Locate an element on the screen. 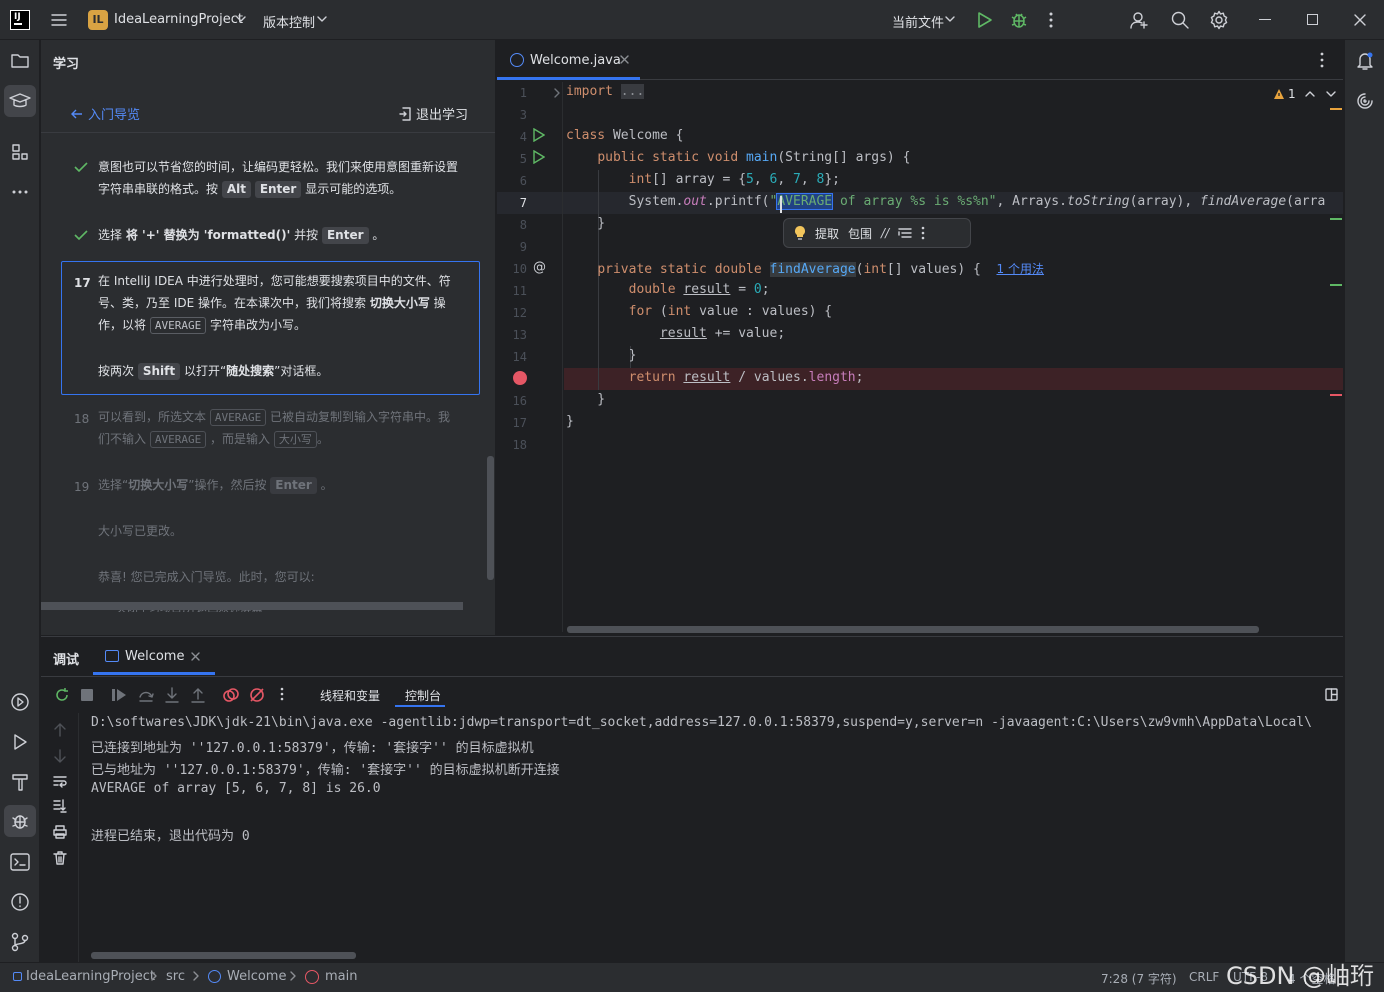 This screenshot has height=992, width=1384. popup-more-icon is located at coordinates (923, 233).